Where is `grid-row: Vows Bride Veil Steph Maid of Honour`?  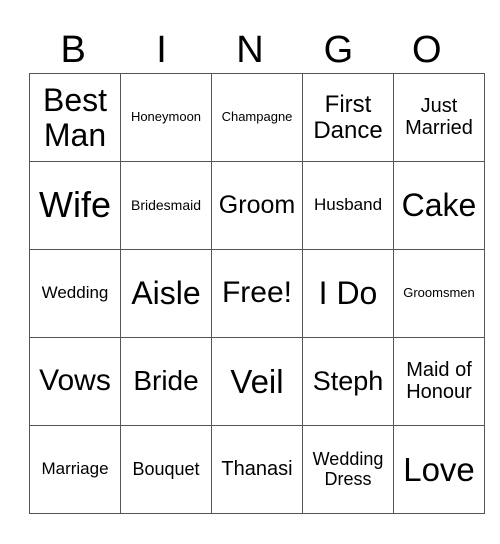
grid-row: Vows Bride Veil Steph Maid of Honour is located at coordinates (257, 381).